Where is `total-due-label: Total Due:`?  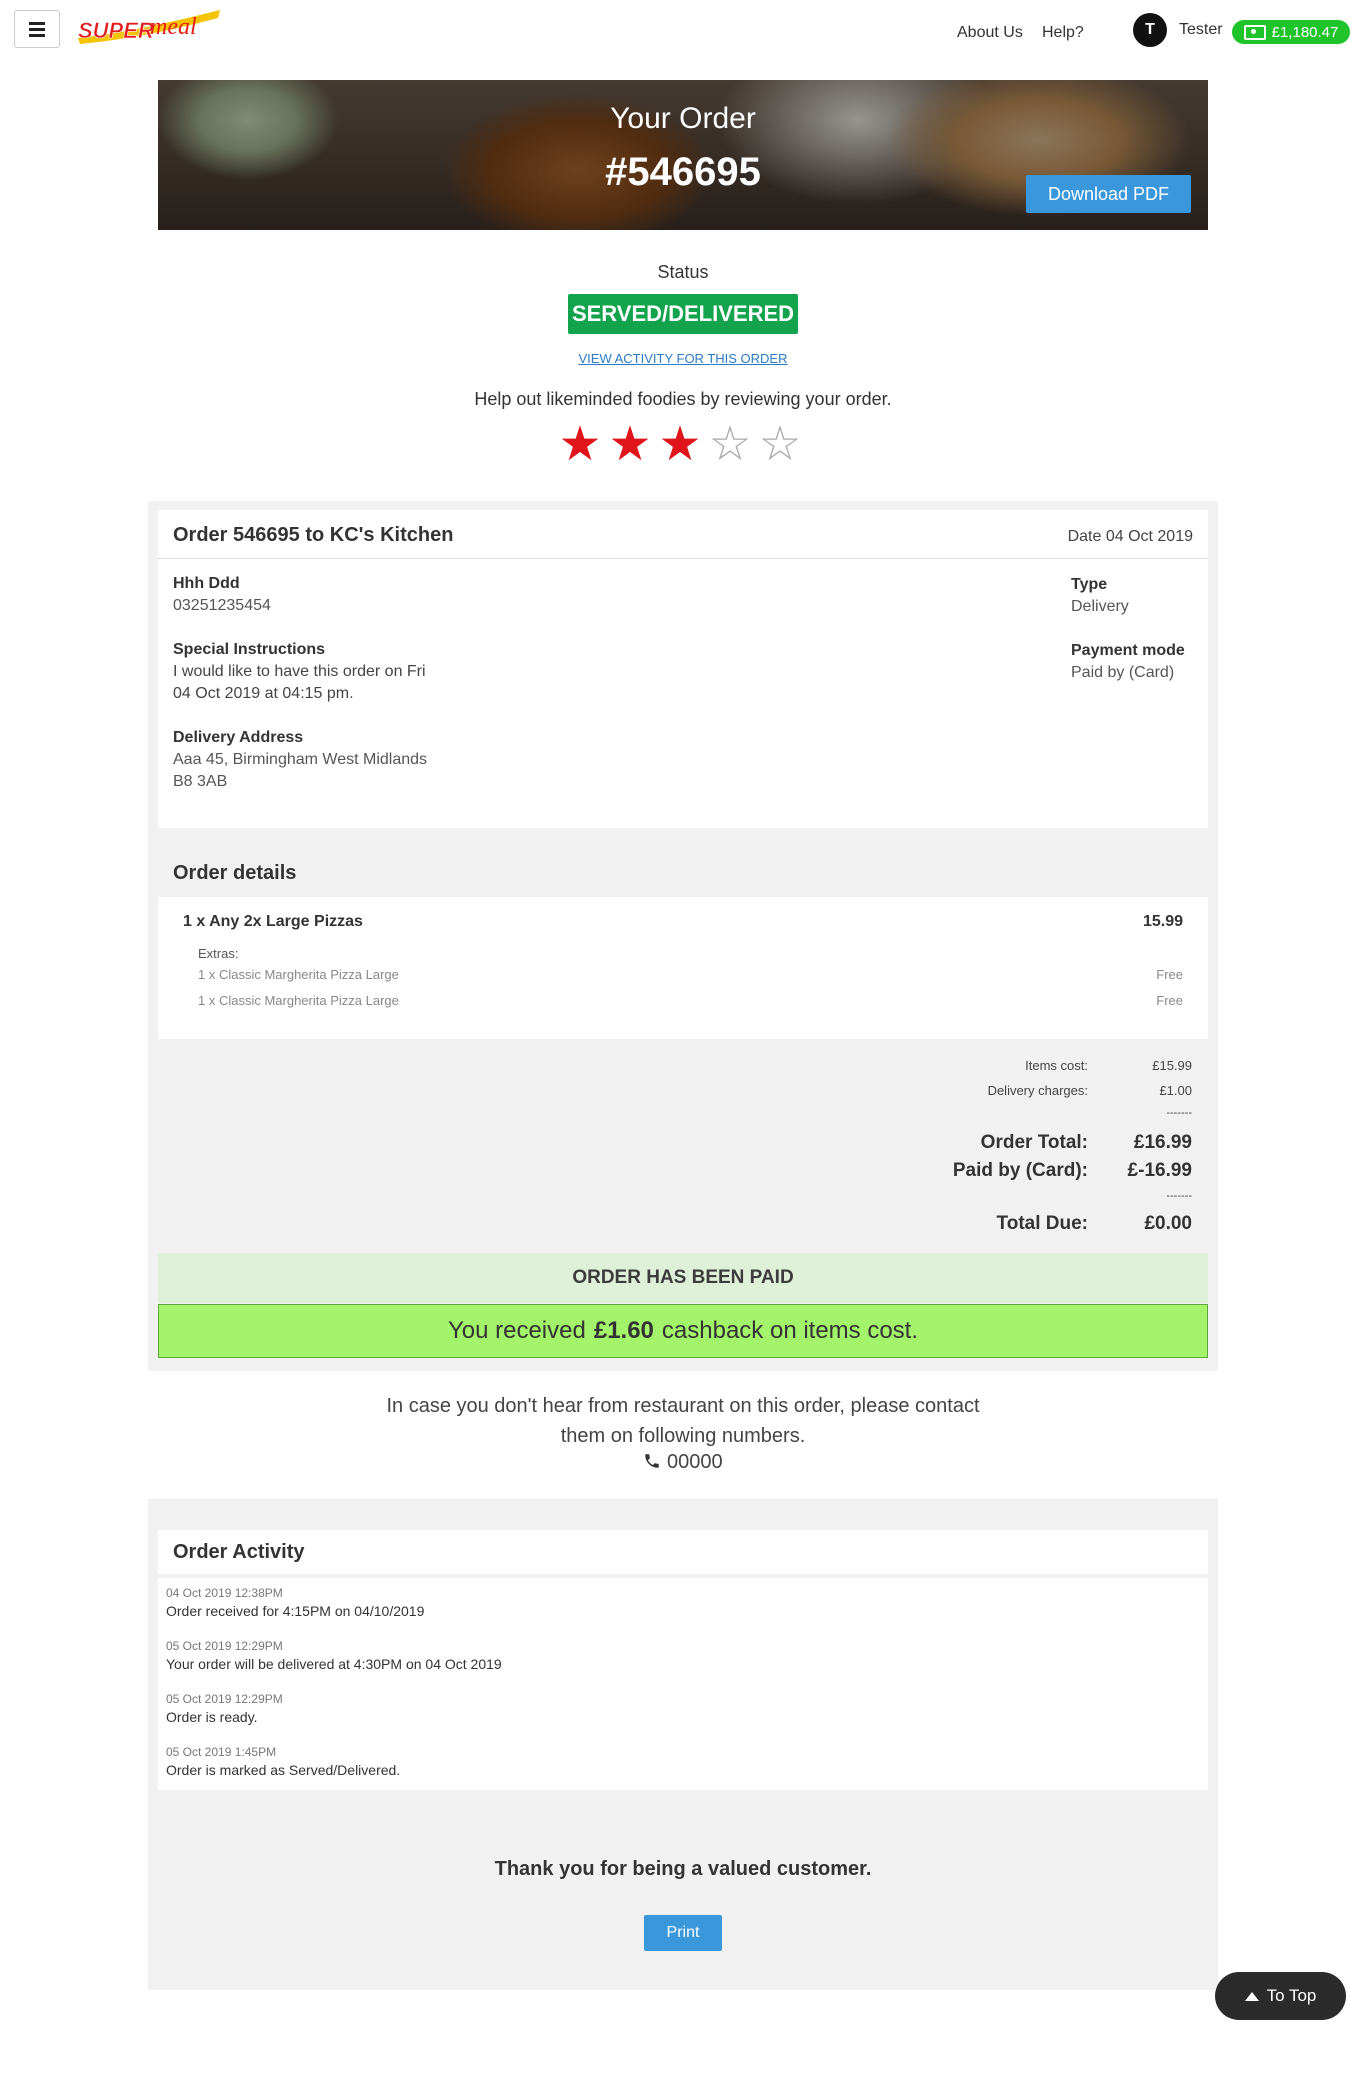 total-due-label: Total Due: is located at coordinates (1042, 1223).